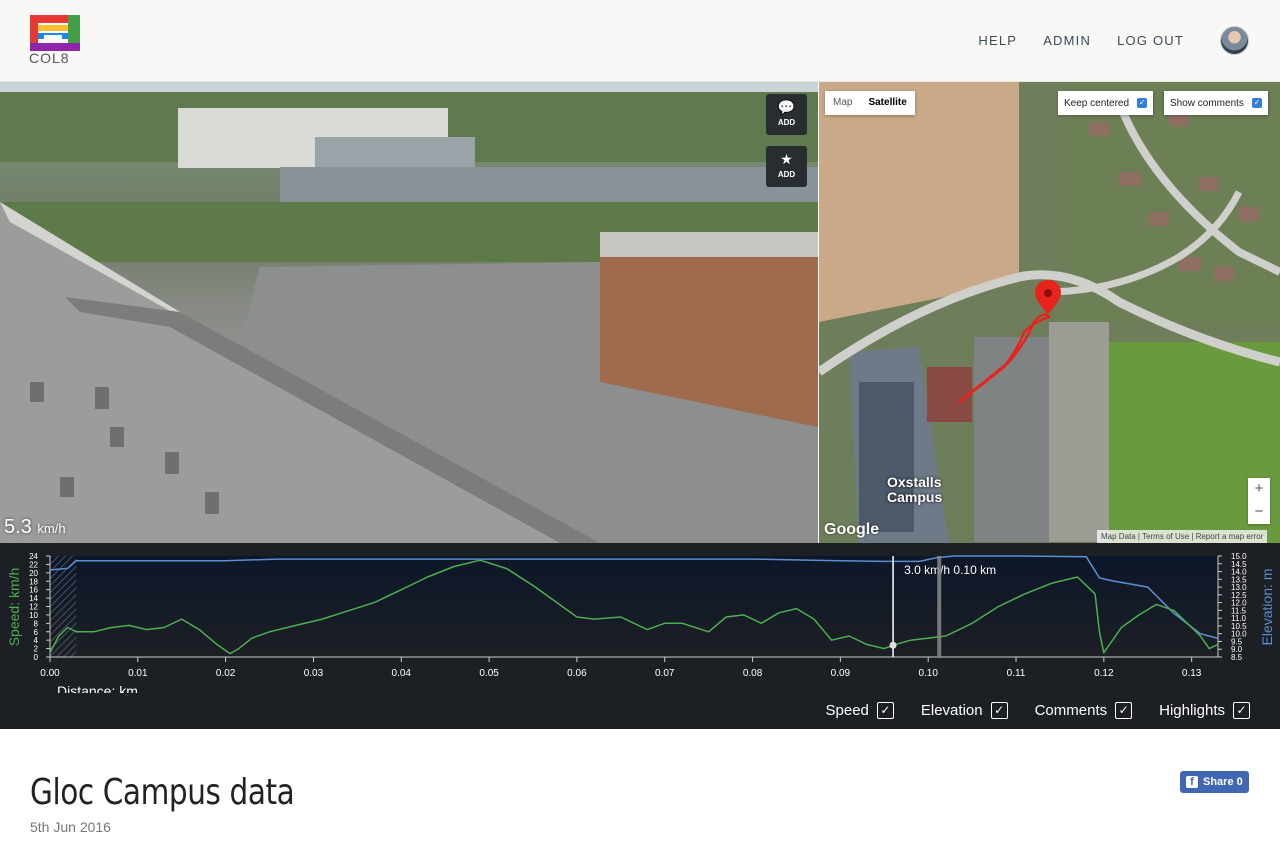  I want to click on top-header: COL8 HELP ADMIN LOG OUT, so click(640, 41).